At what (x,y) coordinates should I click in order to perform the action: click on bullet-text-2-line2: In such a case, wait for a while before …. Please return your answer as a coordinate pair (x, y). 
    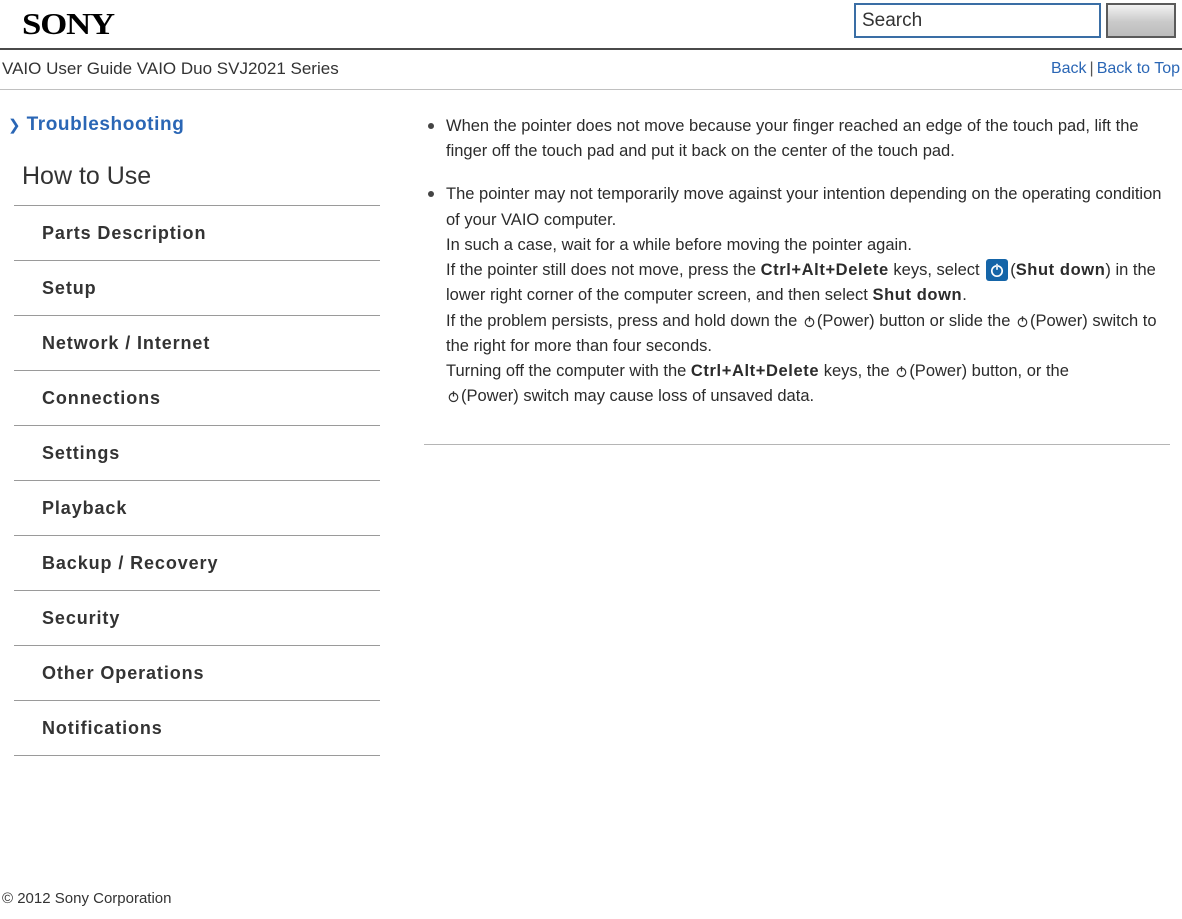
    Looking at the image, I should click on (679, 244).